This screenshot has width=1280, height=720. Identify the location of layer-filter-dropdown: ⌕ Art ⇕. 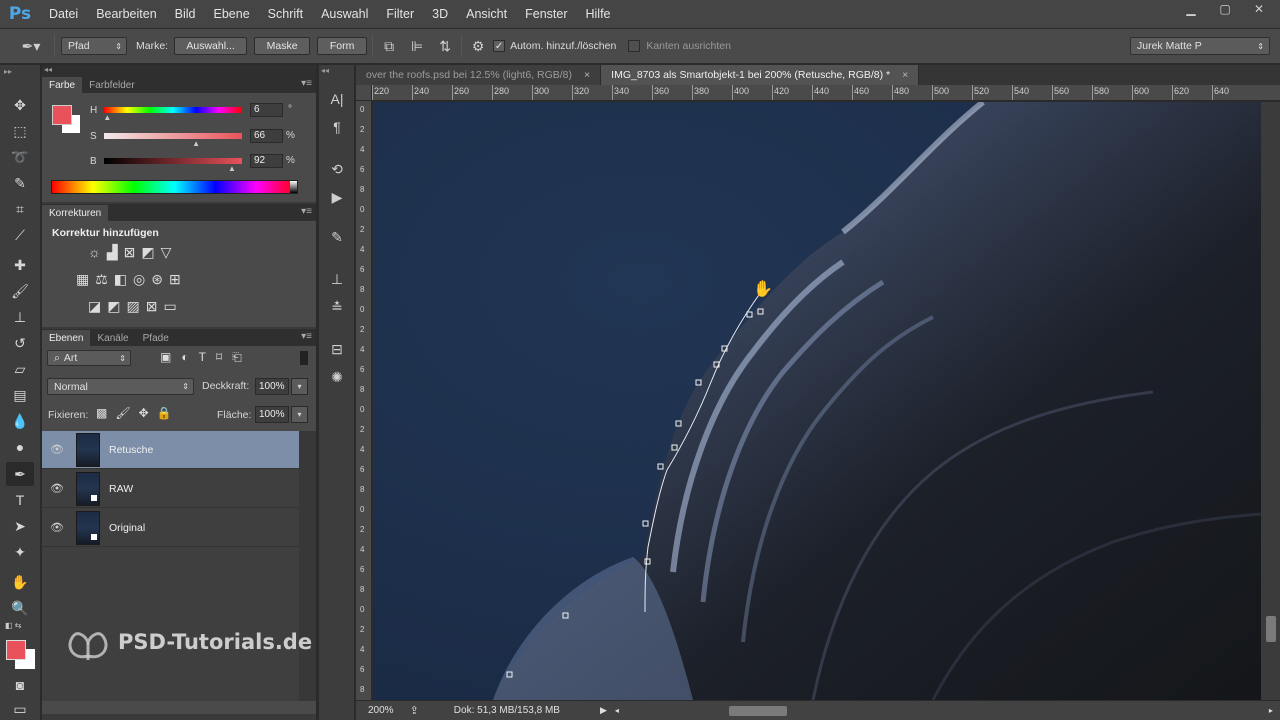
(89, 358).